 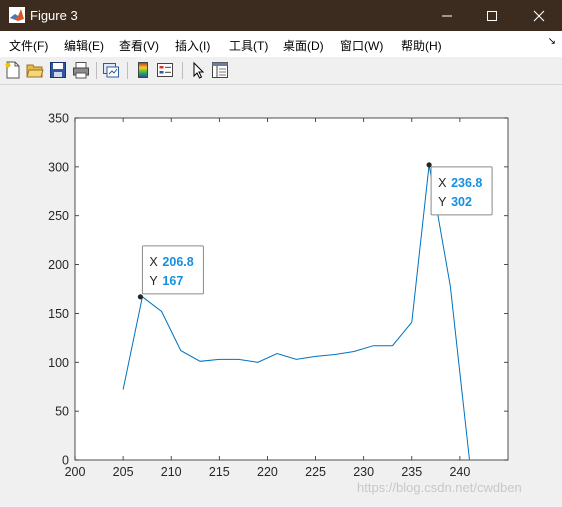 I want to click on save-icon, so click(x=58, y=70).